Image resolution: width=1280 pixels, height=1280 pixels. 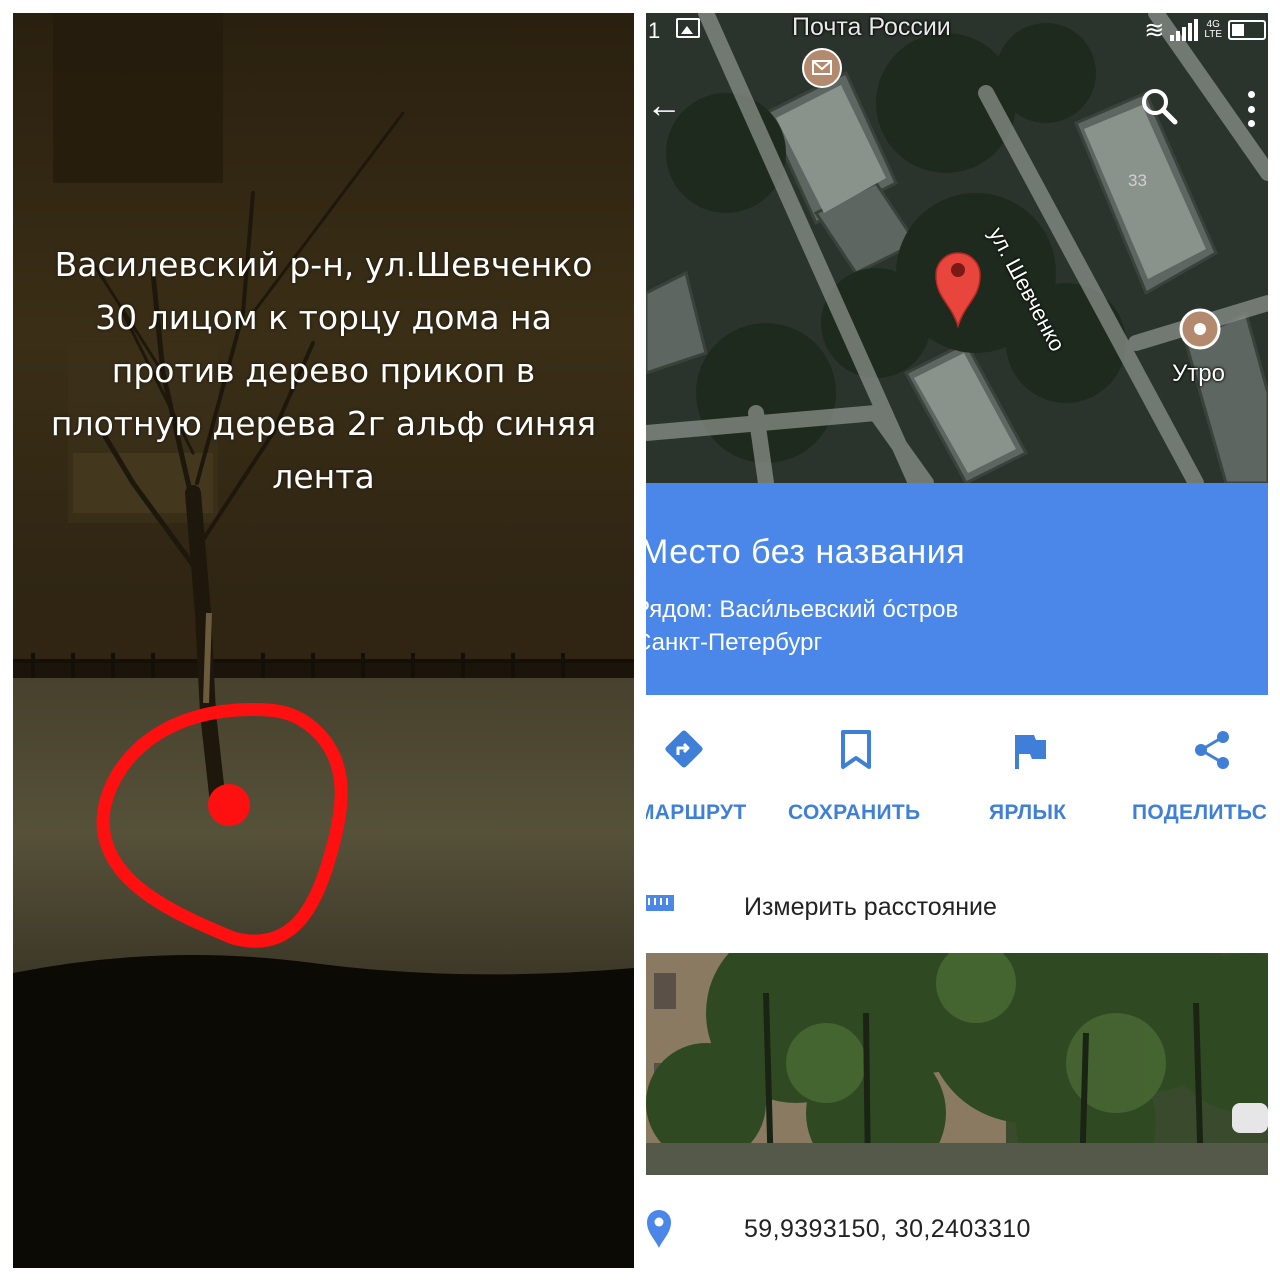 I want to click on house-number-label: 33, so click(x=1137, y=180).